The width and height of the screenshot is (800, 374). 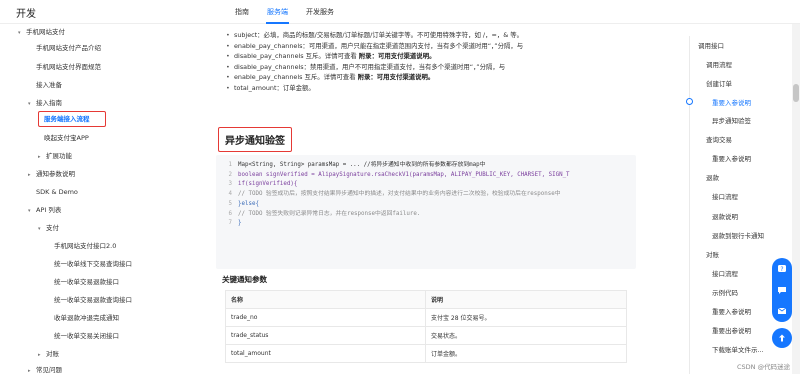 I want to click on sidebar-item-label: 手机网站支付界面规范, so click(x=68, y=67).